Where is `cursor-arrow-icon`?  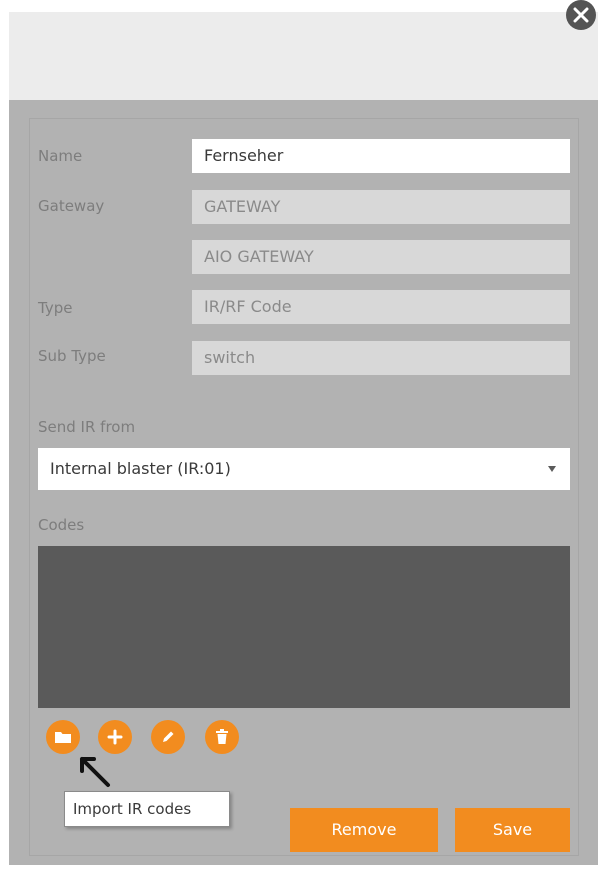 cursor-arrow-icon is located at coordinates (95, 772).